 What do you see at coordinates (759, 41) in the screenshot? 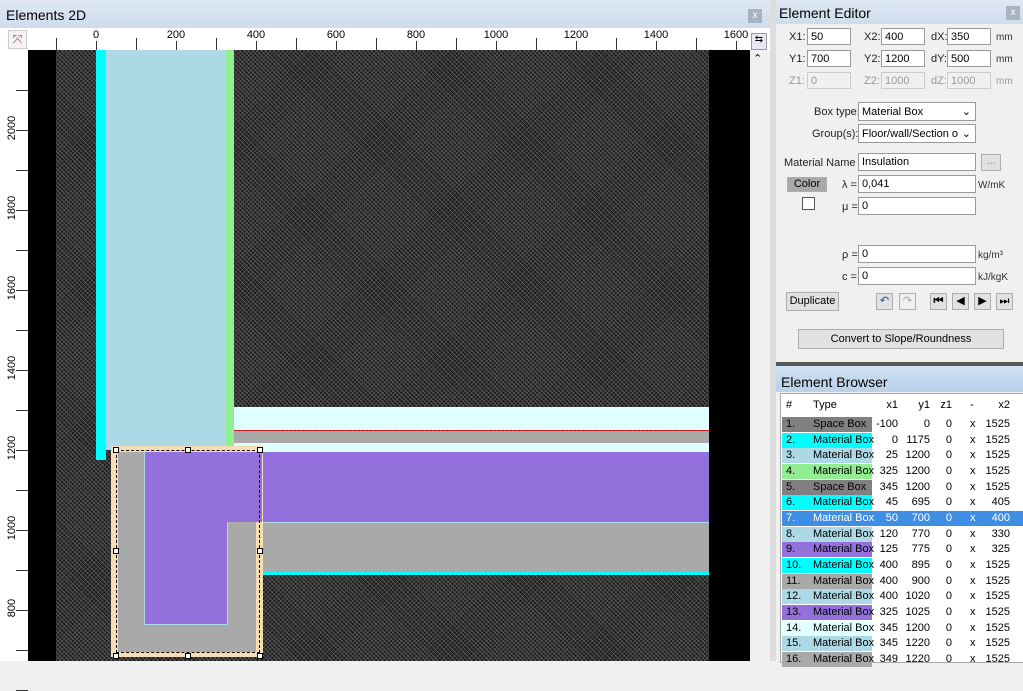
I see `view-options-icon: ⇆` at bounding box center [759, 41].